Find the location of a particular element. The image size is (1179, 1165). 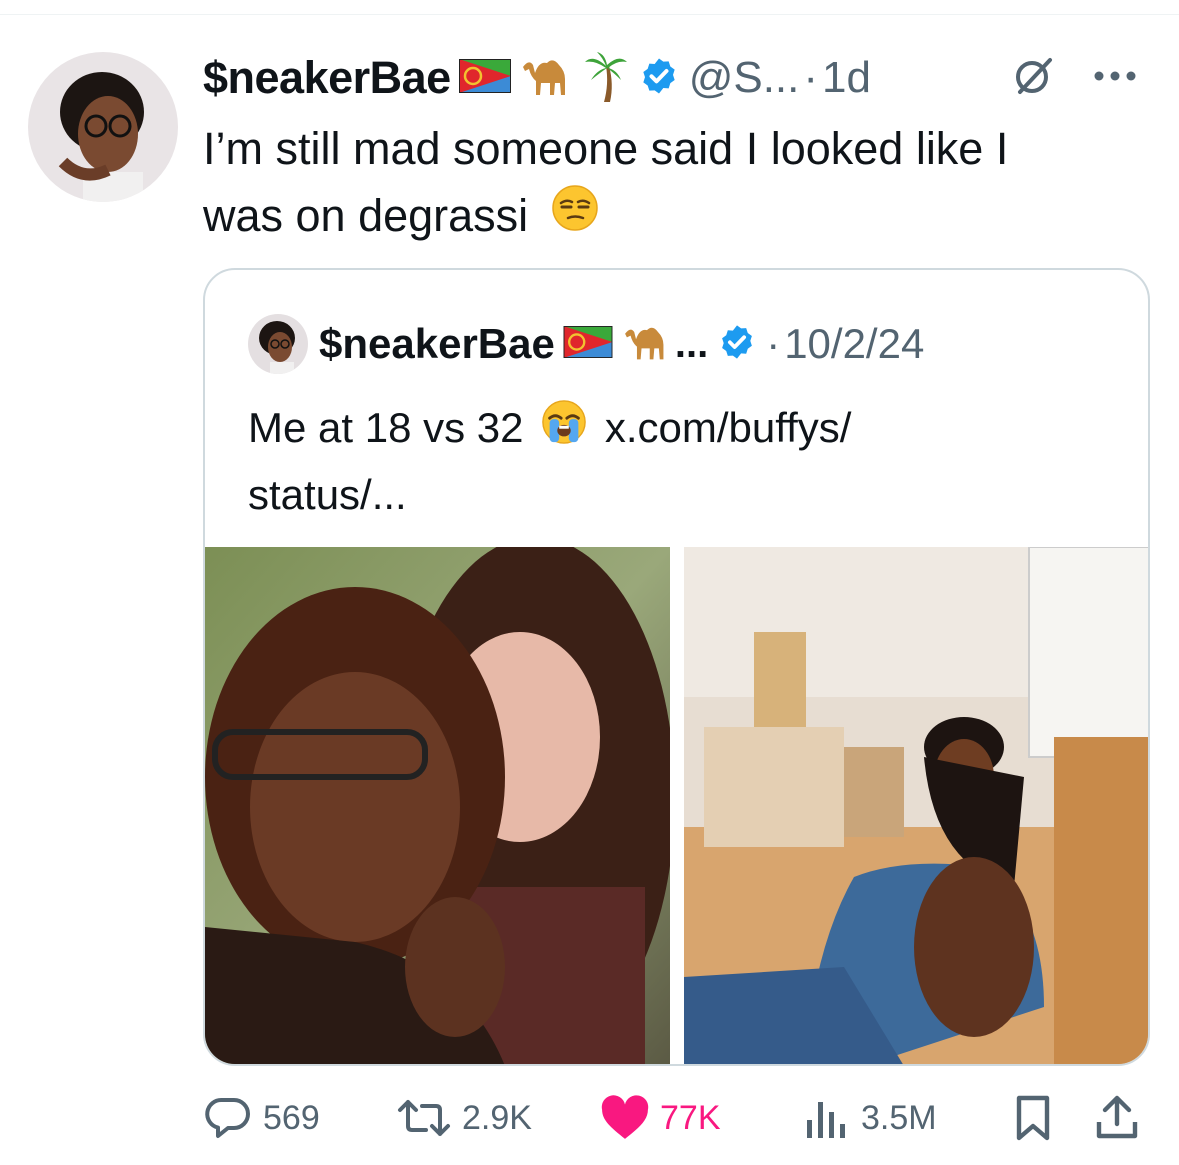

repost-icon is located at coordinates (424, 1118).